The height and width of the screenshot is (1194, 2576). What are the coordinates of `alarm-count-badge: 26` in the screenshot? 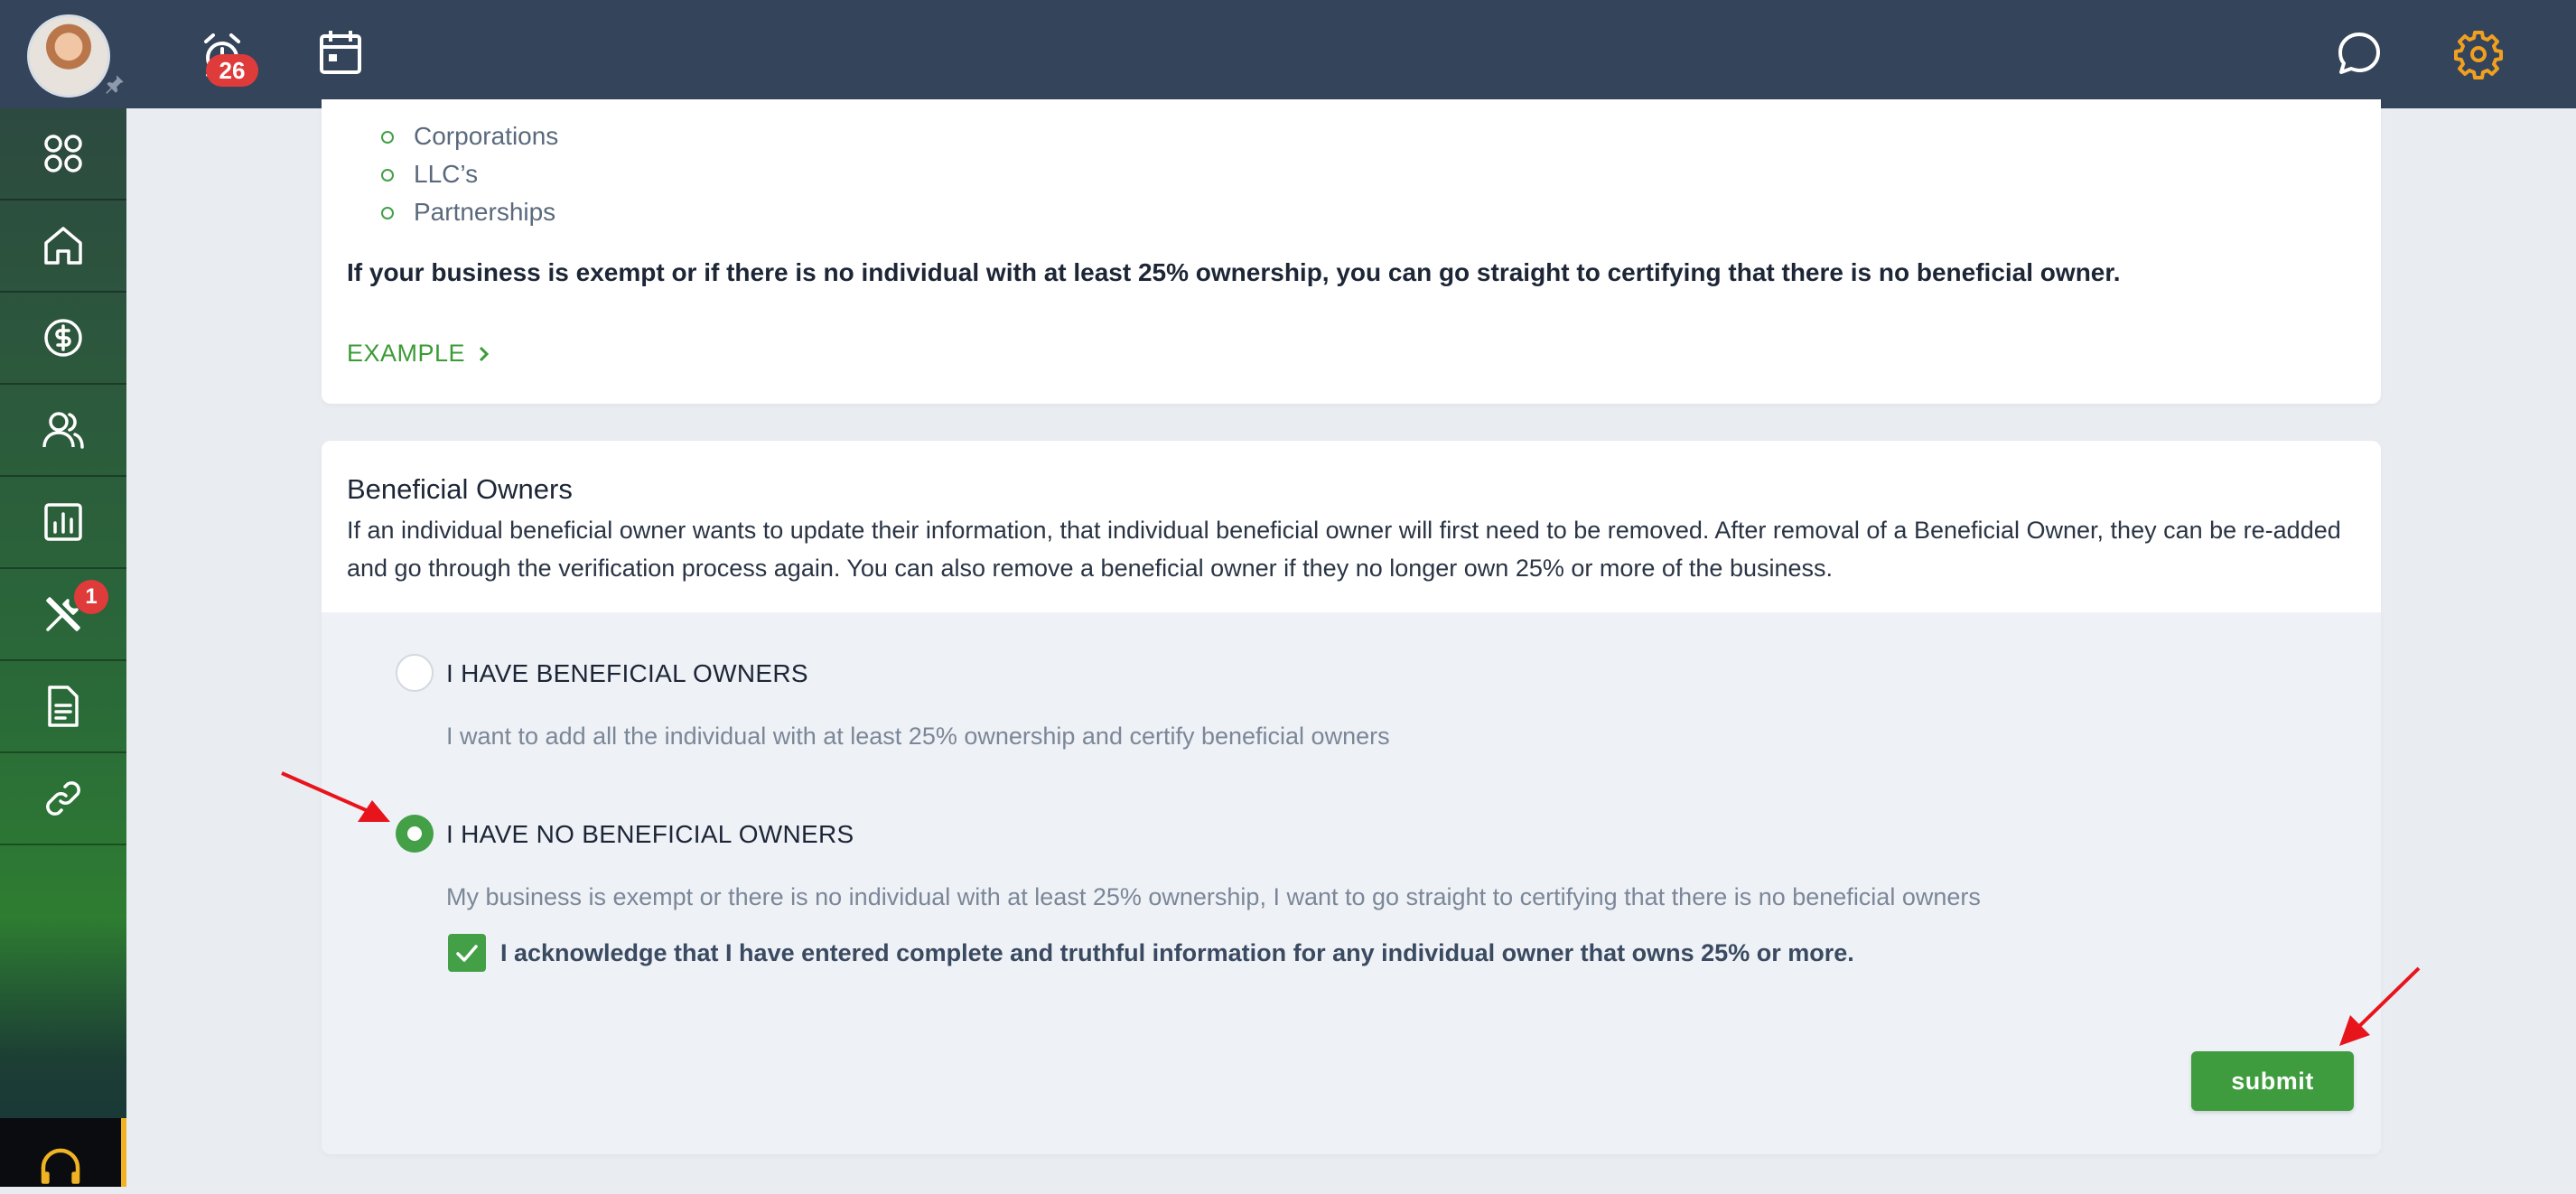 It's located at (232, 70).